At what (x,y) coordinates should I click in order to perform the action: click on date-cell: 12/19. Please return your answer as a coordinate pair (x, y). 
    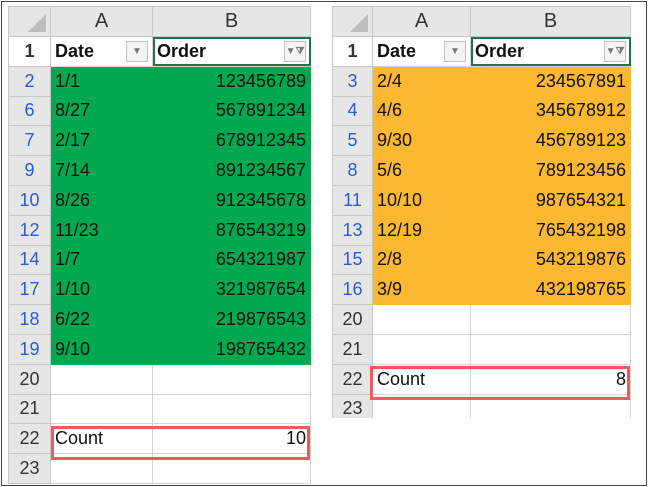
    Looking at the image, I should click on (421, 230).